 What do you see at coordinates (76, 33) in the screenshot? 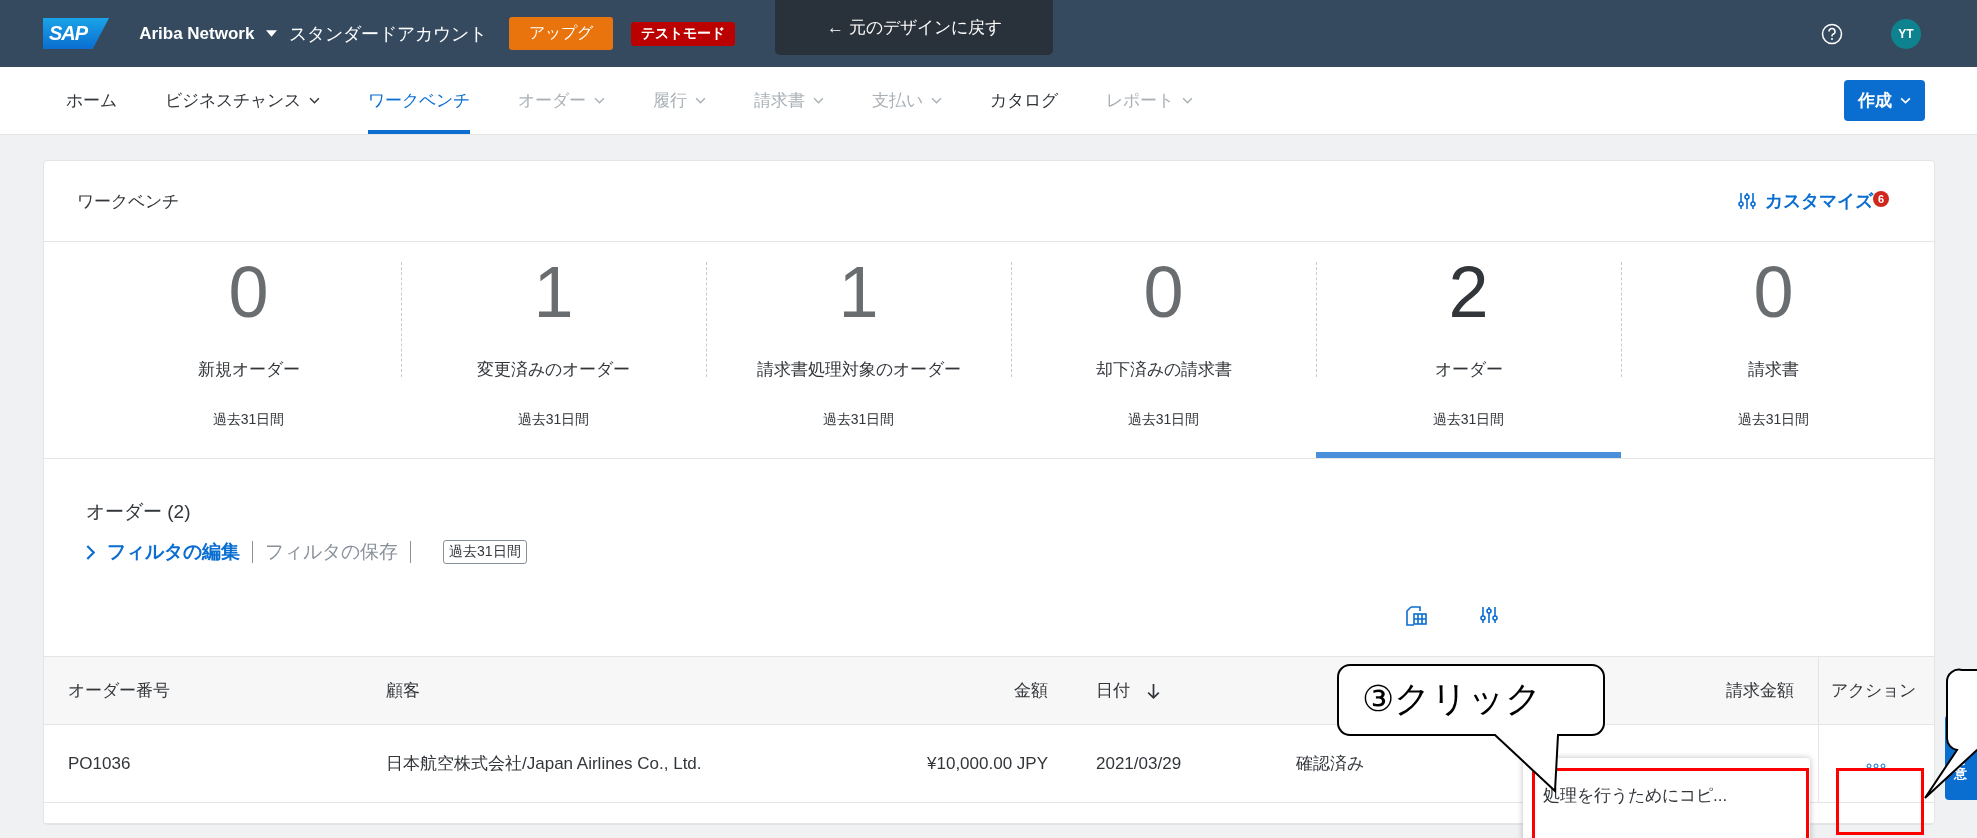
I see `sap-logo: SAP` at bounding box center [76, 33].